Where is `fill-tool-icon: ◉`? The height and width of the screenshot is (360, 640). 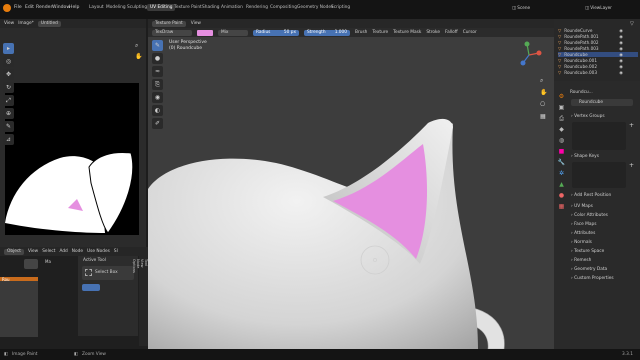
fill-tool-icon: ◉ is located at coordinates (157, 97).